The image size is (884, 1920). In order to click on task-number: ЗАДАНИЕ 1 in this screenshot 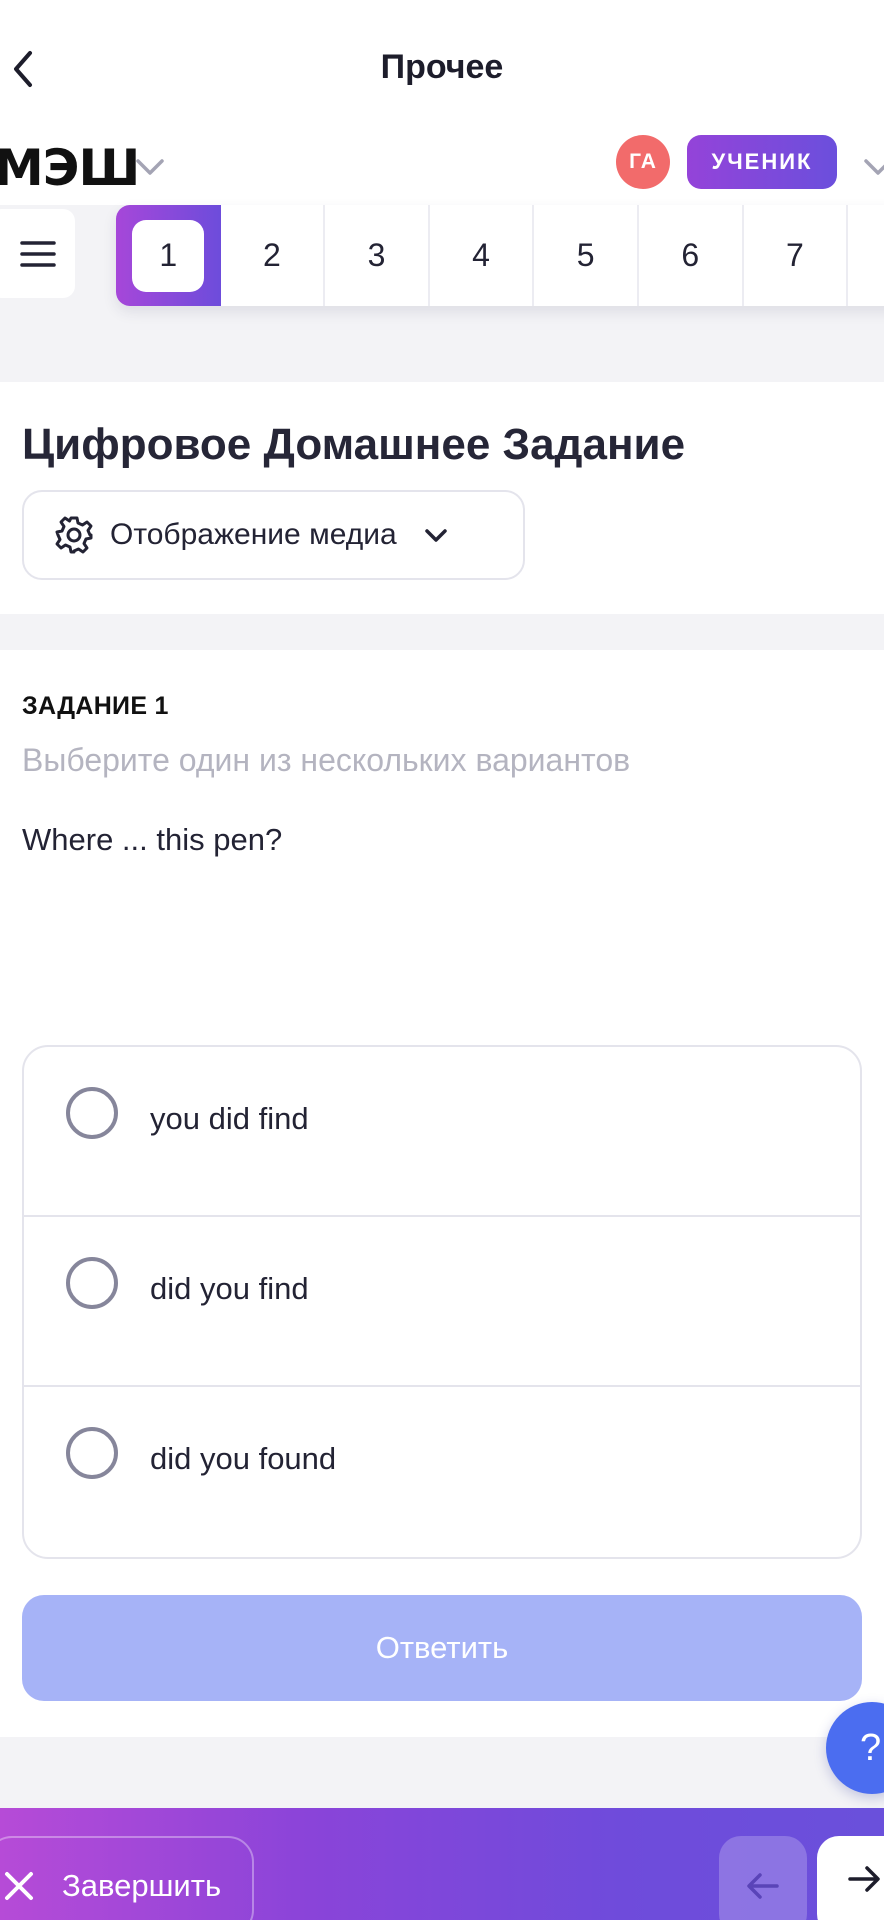, I will do `click(95, 706)`.